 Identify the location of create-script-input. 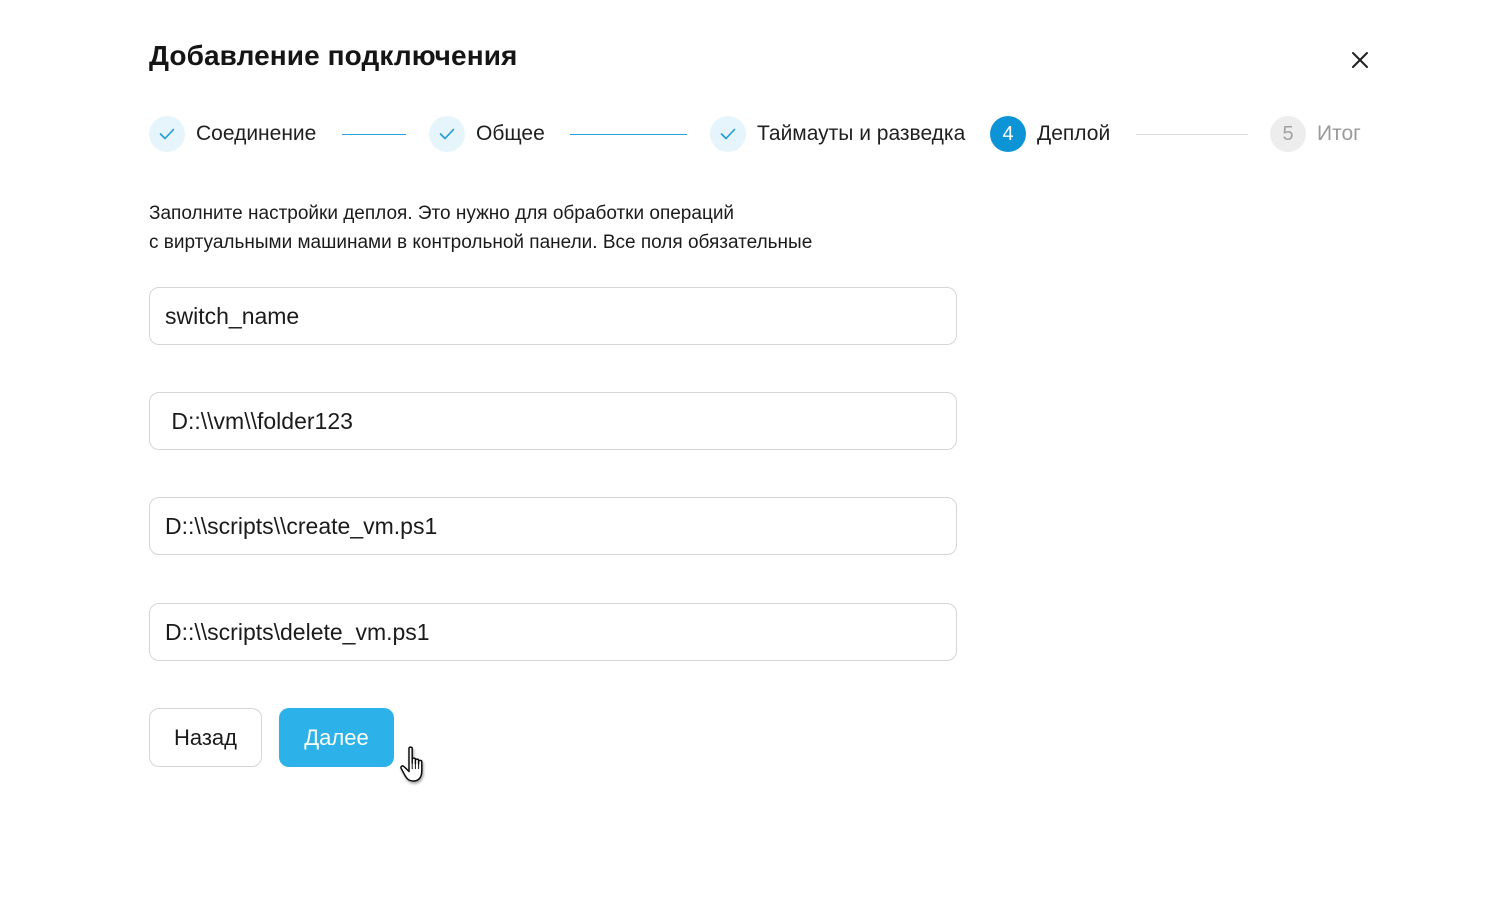
(553, 526).